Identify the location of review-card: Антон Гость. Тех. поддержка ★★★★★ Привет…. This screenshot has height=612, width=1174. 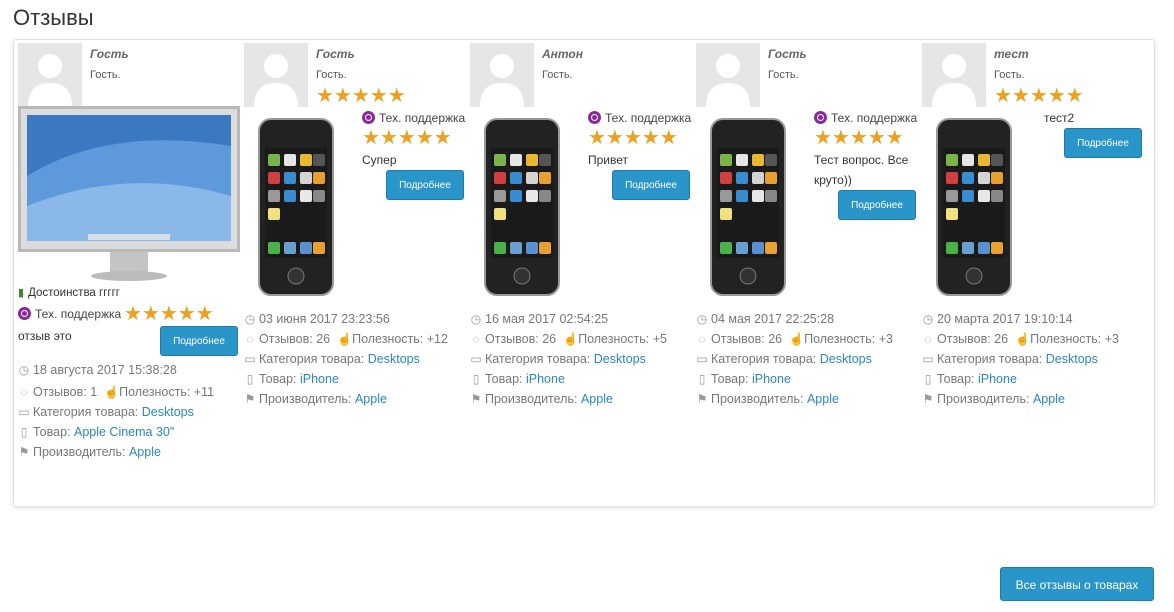
(578, 273).